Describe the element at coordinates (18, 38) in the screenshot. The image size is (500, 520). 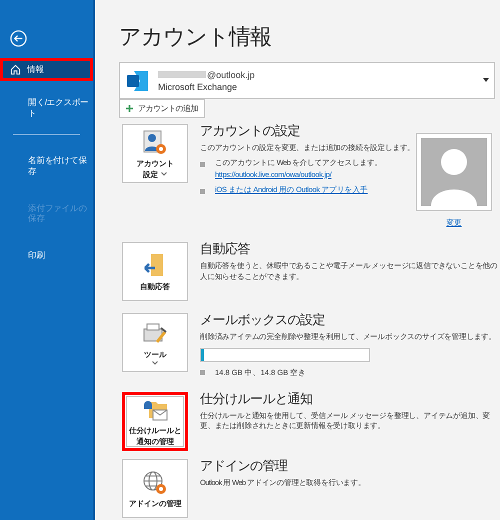
I see `back-icon` at that location.